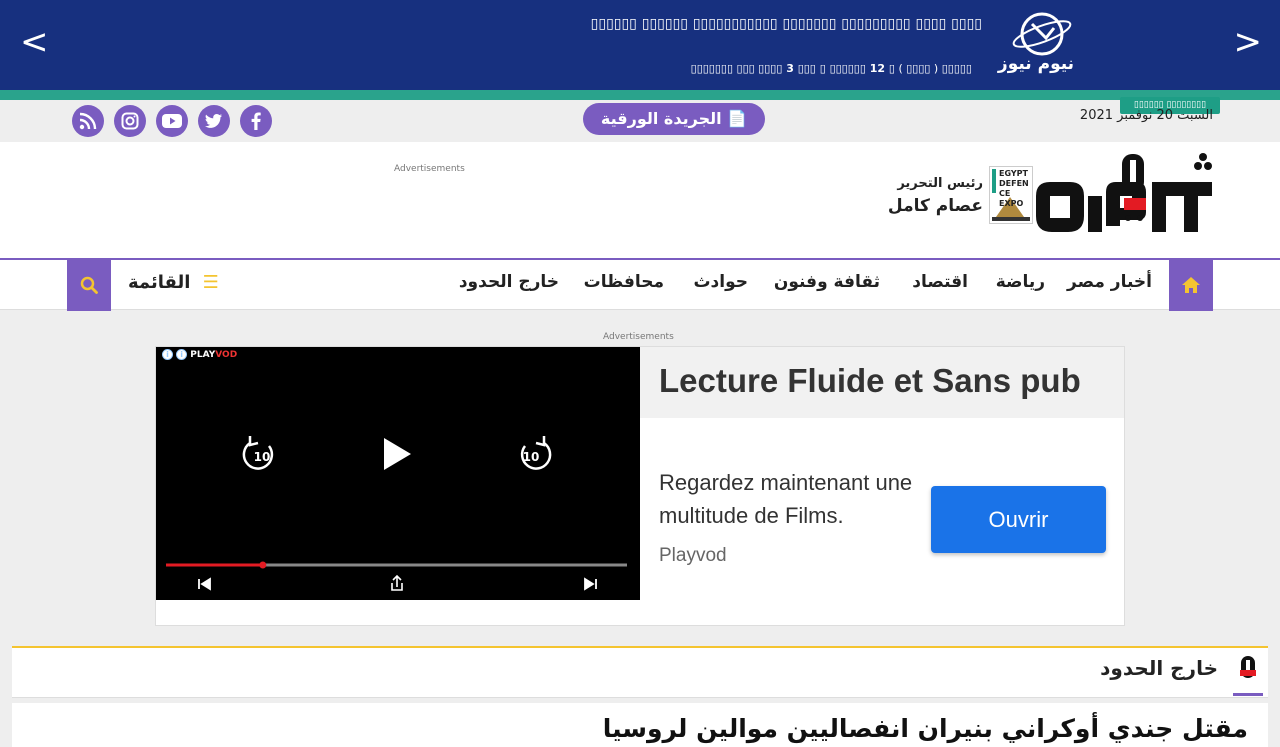 The height and width of the screenshot is (747, 1280). I want to click on nav-item-economy: اقتصاد, so click(940, 282).